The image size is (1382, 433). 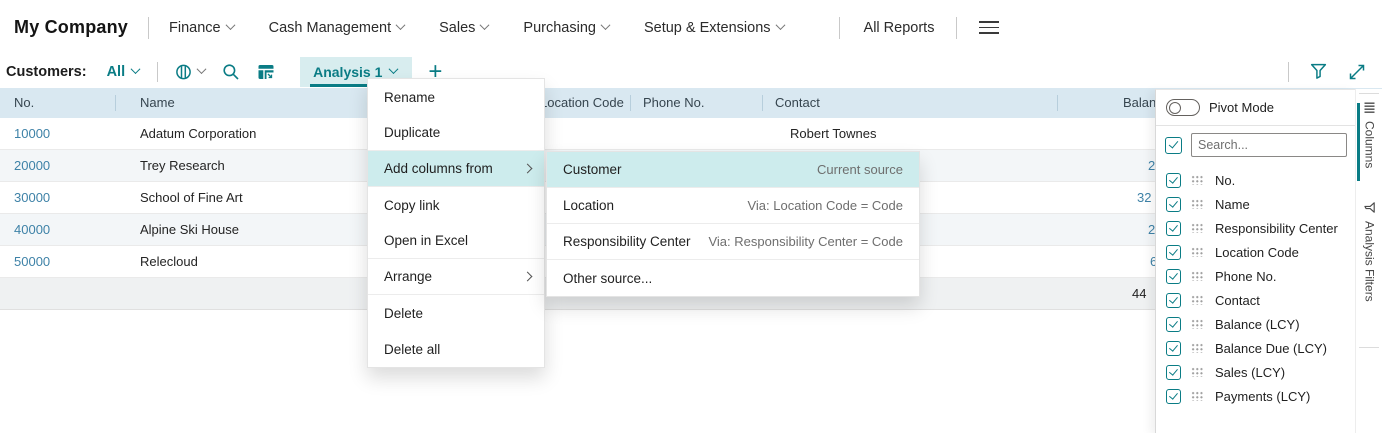 I want to click on select-all-checkbox, so click(x=1173, y=145).